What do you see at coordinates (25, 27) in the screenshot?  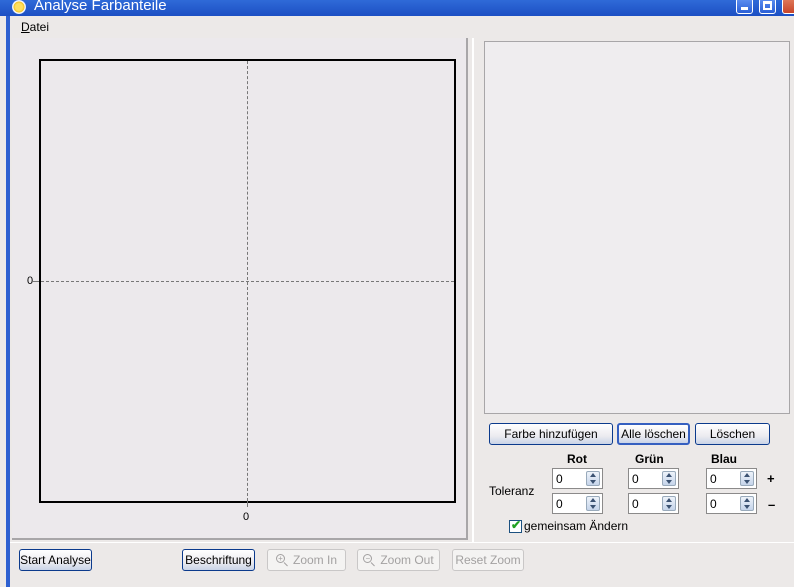 I see `menu-accel: D` at bounding box center [25, 27].